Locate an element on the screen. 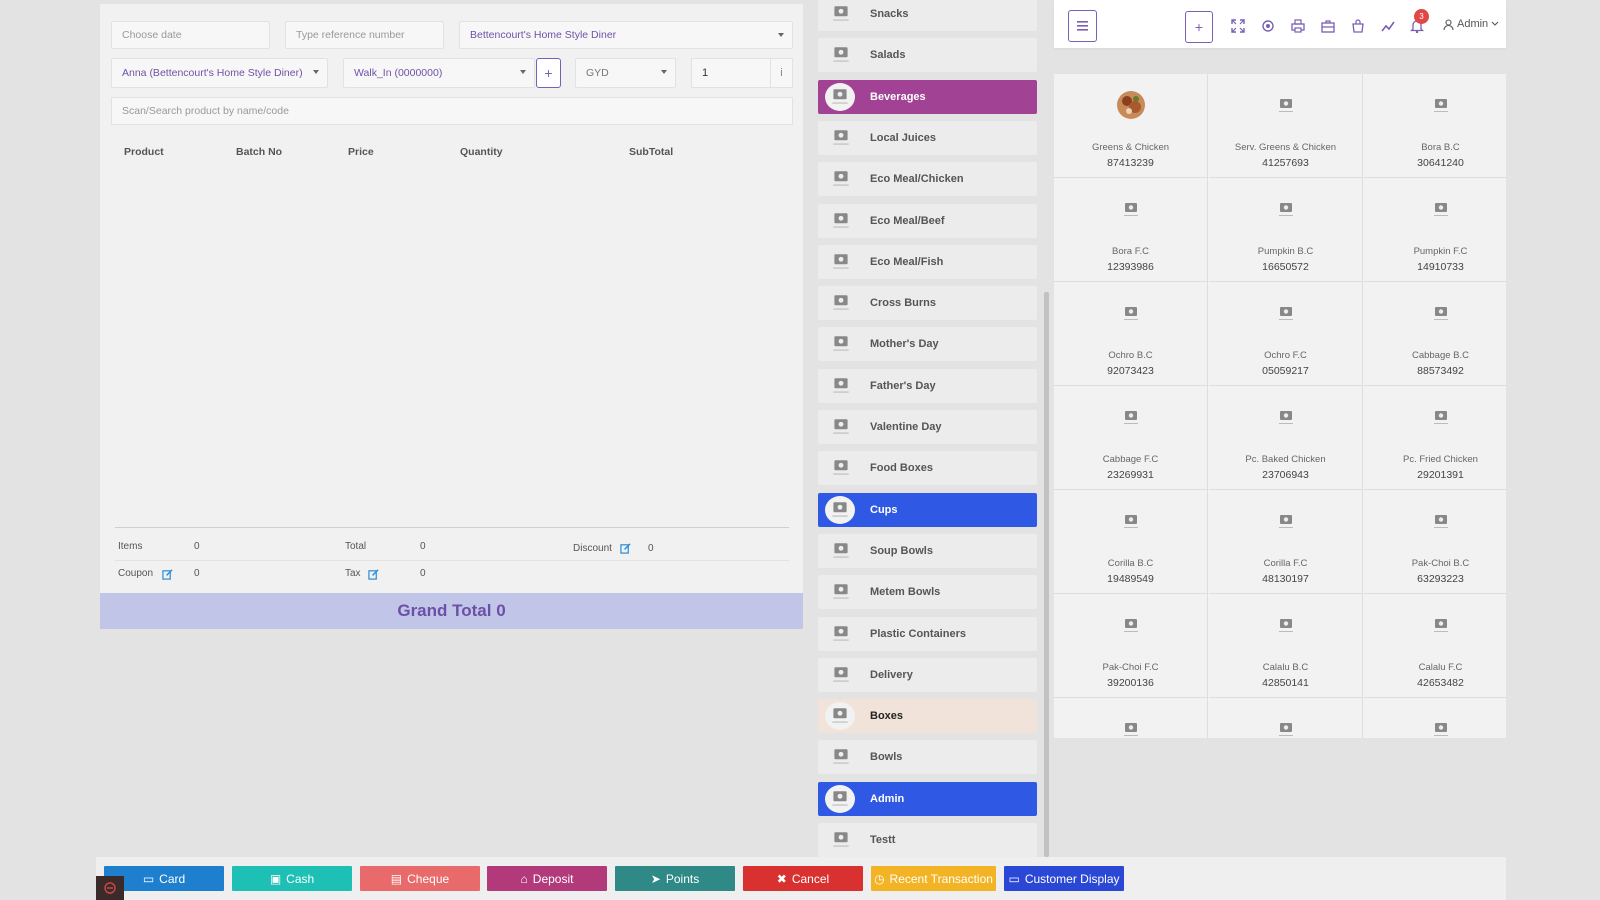  info-icon: i is located at coordinates (781, 73).